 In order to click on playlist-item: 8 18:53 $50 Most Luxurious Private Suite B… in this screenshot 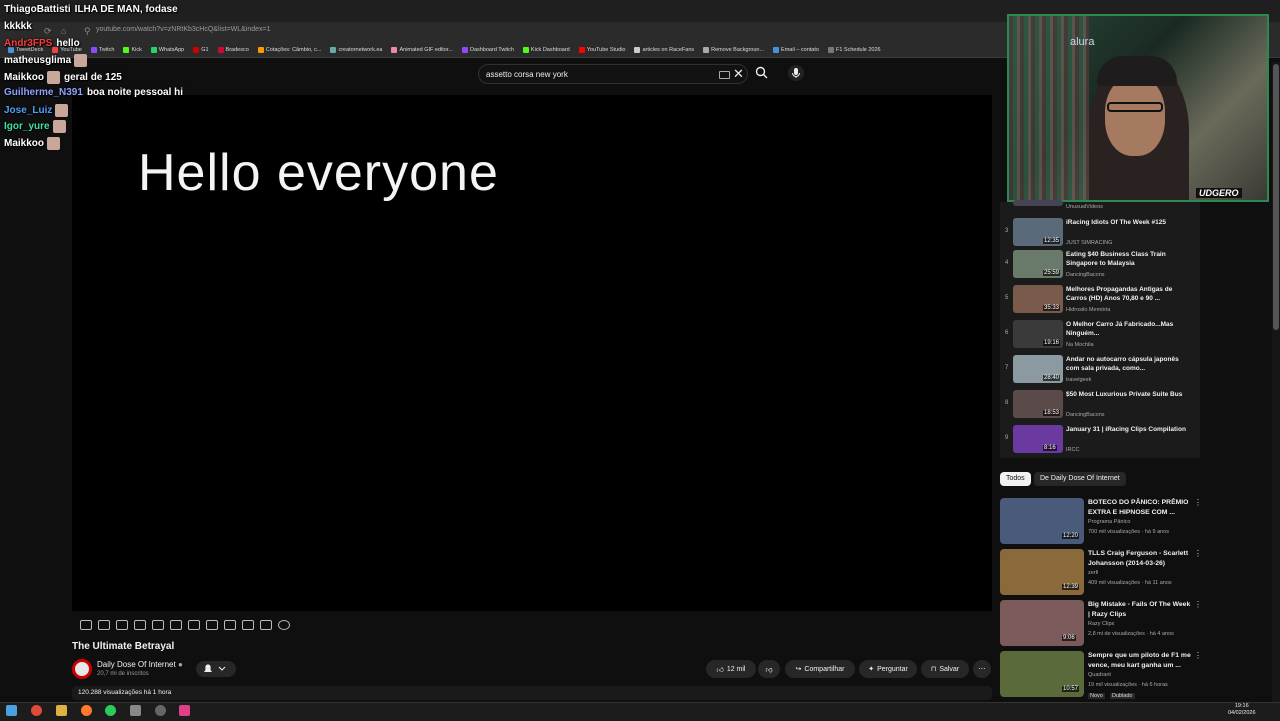, I will do `click(1100, 406)`.